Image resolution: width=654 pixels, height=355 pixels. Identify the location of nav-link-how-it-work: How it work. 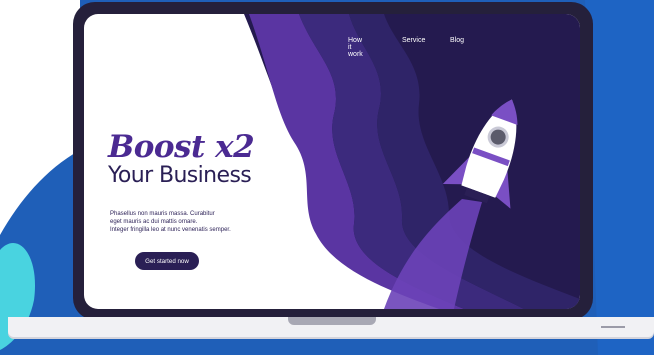
(355, 47).